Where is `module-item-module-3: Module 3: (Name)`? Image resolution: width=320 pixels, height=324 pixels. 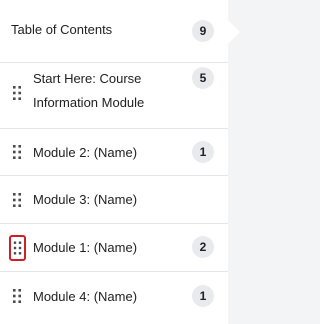
module-item-module-3: Module 3: (Name) is located at coordinates (114, 200).